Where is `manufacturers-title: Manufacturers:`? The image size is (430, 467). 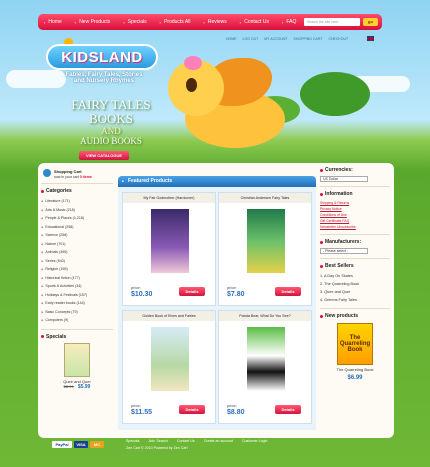 manufacturers-title: Manufacturers: is located at coordinates (355, 242).